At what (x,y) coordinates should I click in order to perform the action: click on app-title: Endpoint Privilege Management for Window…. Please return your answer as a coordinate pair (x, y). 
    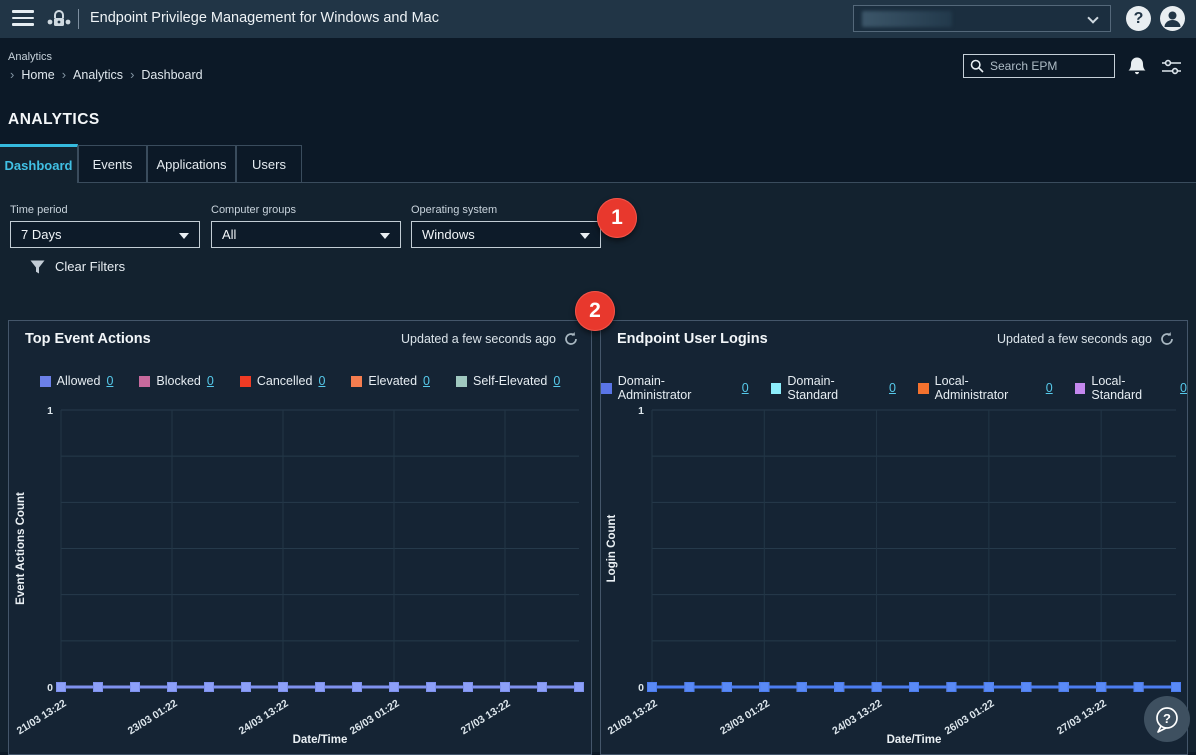
    Looking at the image, I should click on (264, 18).